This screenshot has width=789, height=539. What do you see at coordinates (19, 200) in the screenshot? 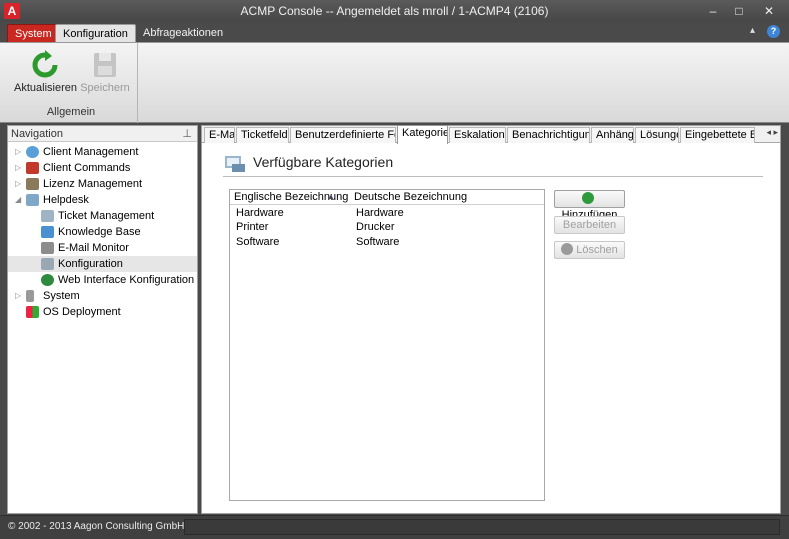
I see `collapse-icon: ◢` at bounding box center [19, 200].